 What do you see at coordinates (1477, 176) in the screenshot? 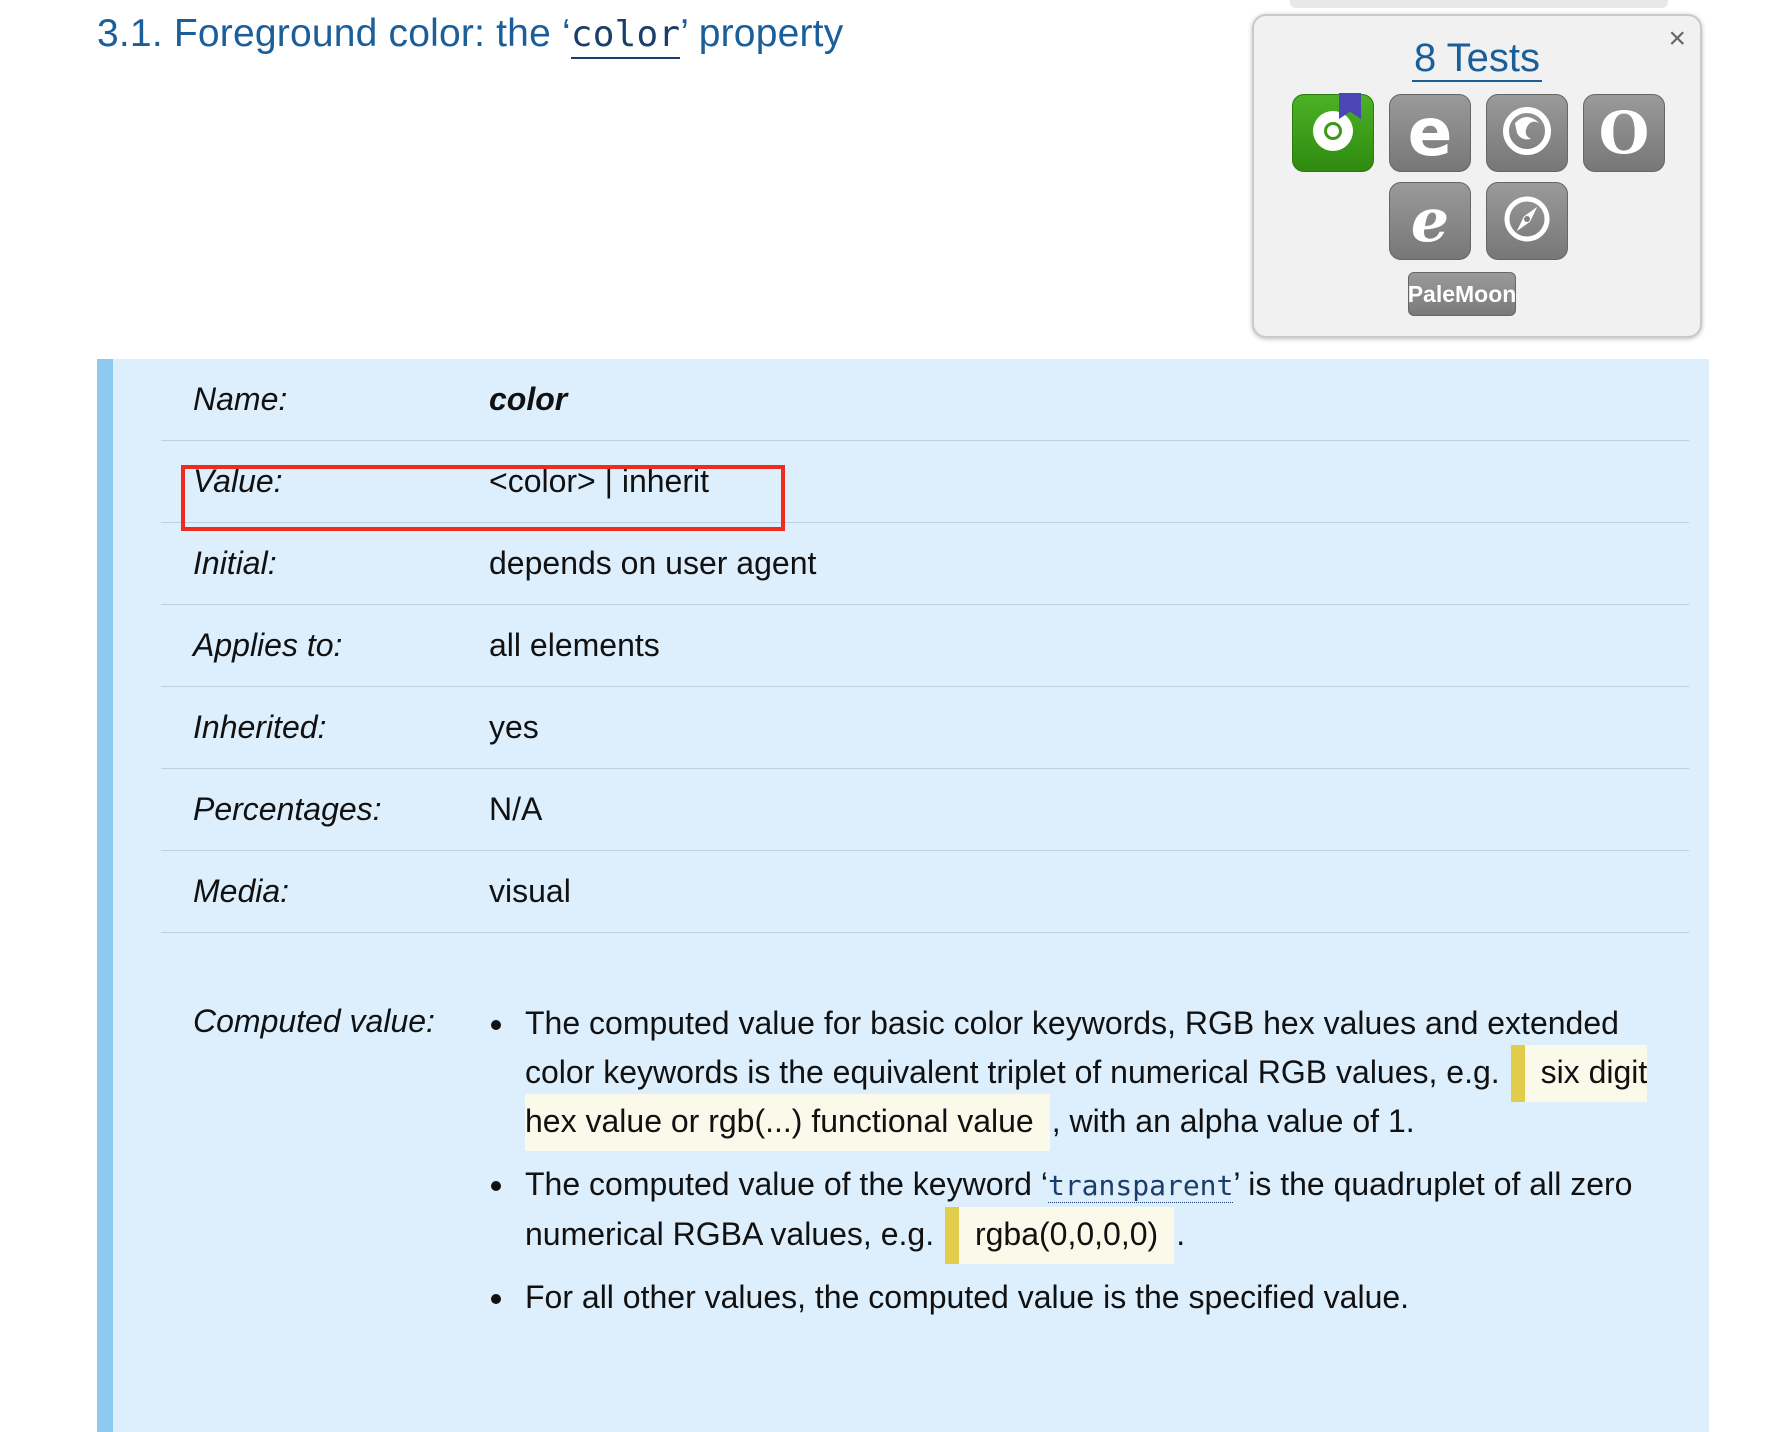
I see `tests-panel: × 8 Tests e O e PaleMoon` at bounding box center [1477, 176].